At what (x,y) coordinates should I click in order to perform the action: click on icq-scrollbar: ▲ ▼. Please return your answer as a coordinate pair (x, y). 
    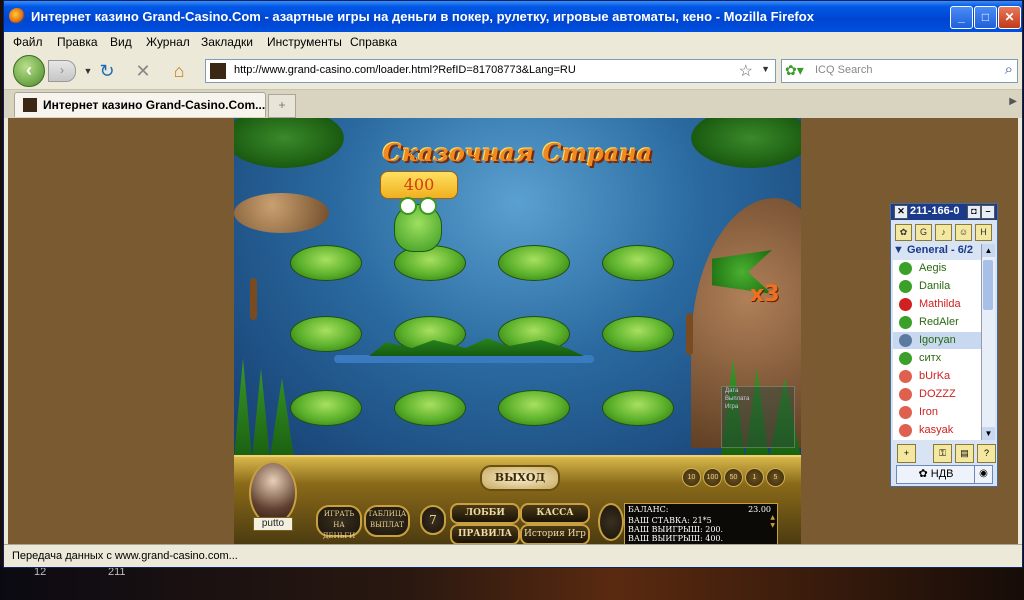
    Looking at the image, I should click on (988, 342).